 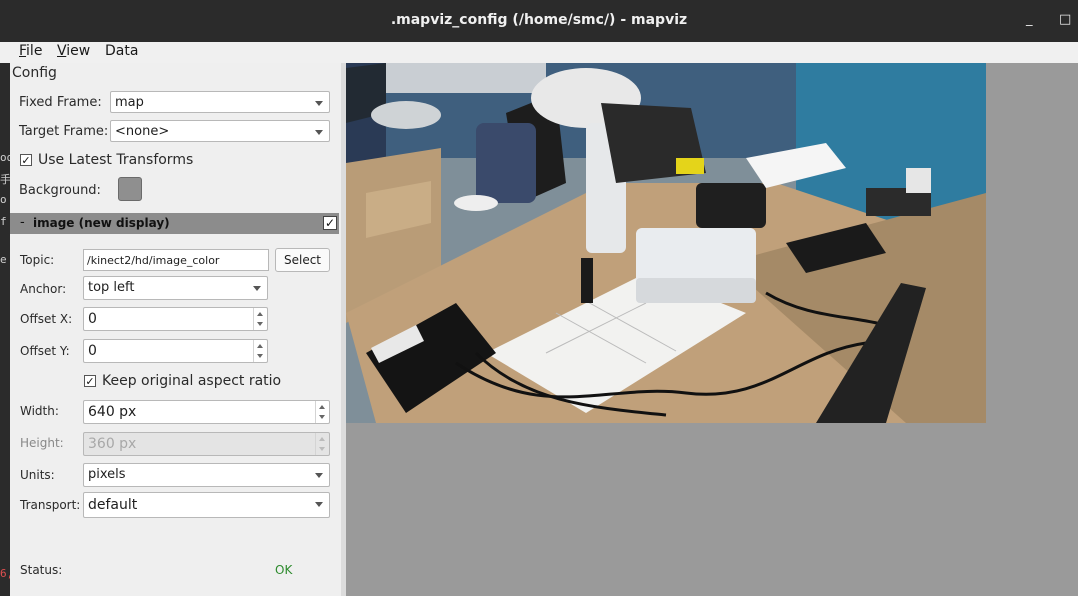 I want to click on transport-combo: default, so click(x=206, y=505).